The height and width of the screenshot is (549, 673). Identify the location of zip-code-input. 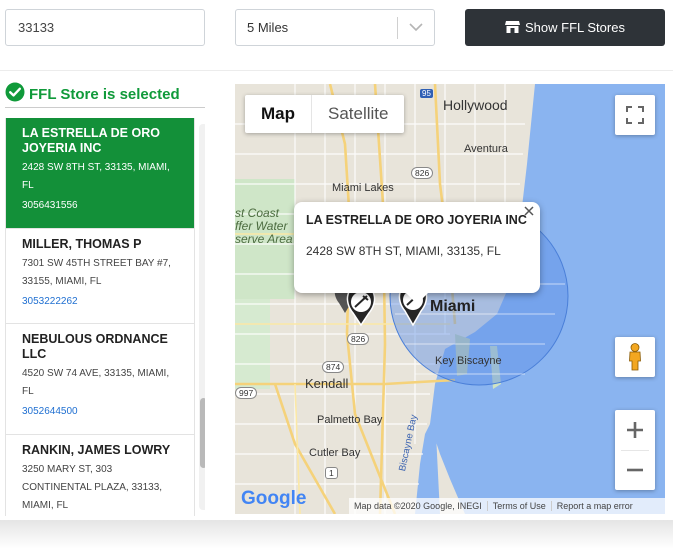
(105, 27).